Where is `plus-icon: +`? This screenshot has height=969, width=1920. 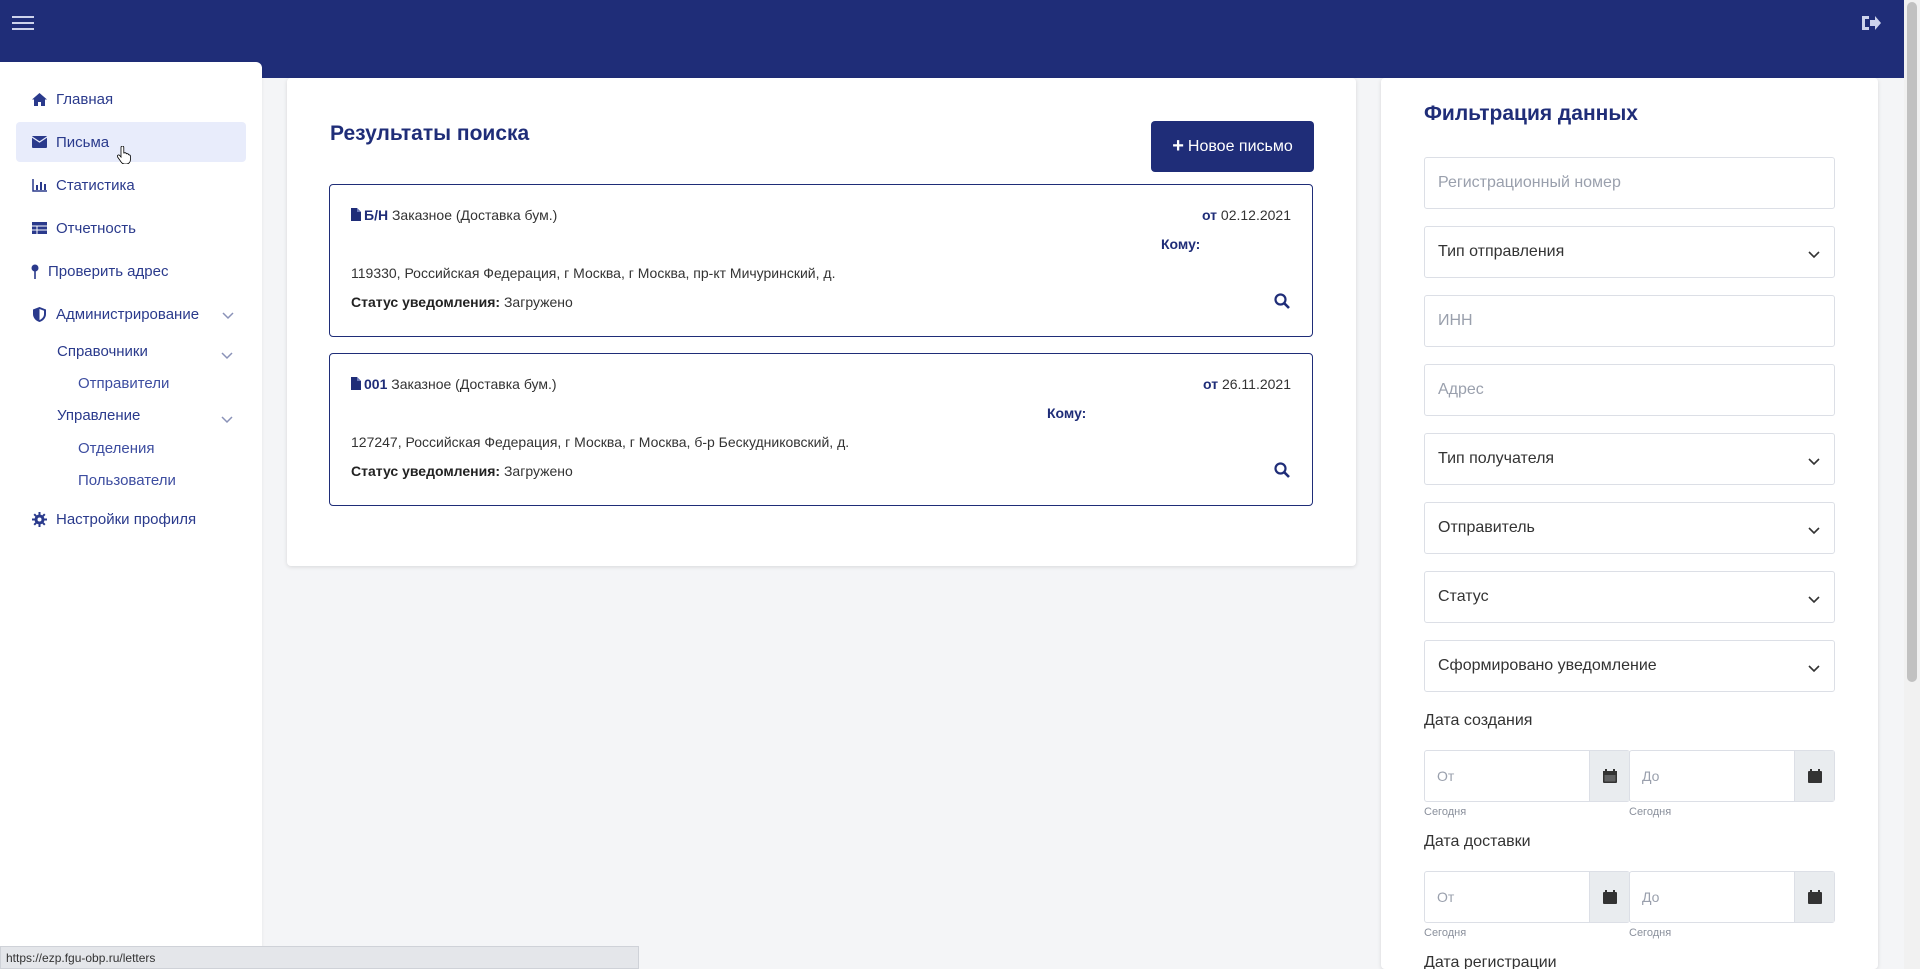
plus-icon: + is located at coordinates (1178, 146).